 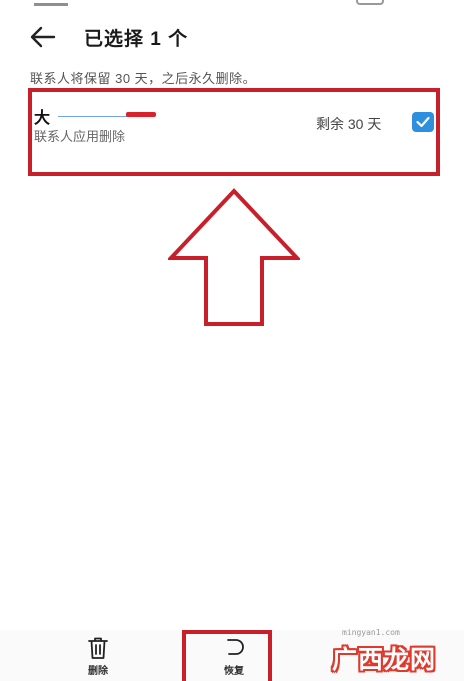 What do you see at coordinates (227, 655) in the screenshot?
I see `restore-highlight-box` at bounding box center [227, 655].